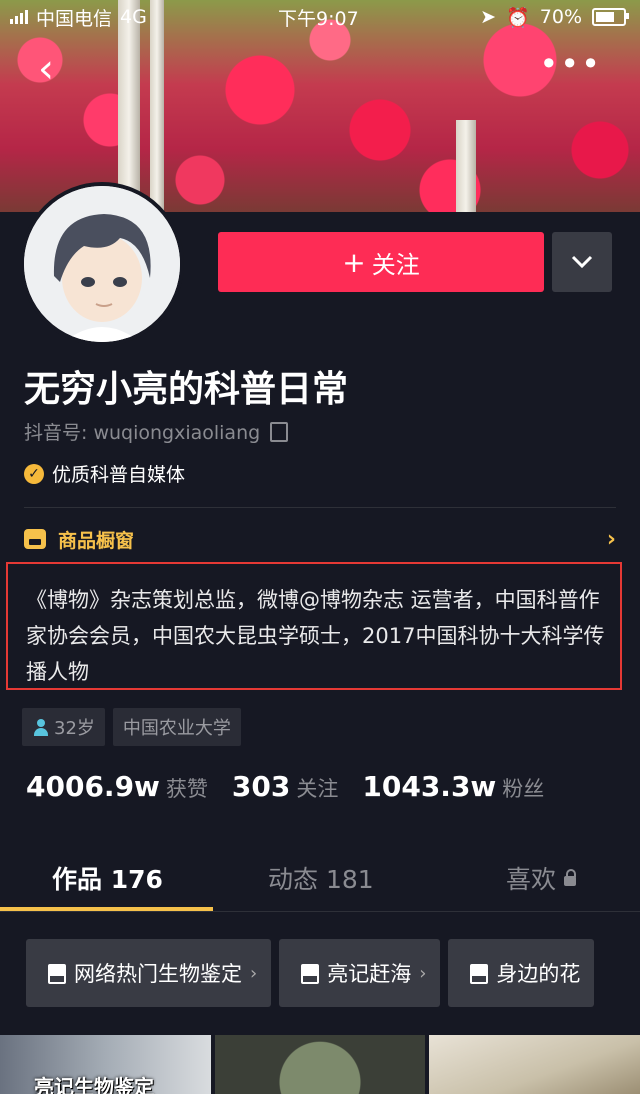 This screenshot has width=640, height=1094. I want to click on verified-label: 优质科普自媒体, so click(119, 475).